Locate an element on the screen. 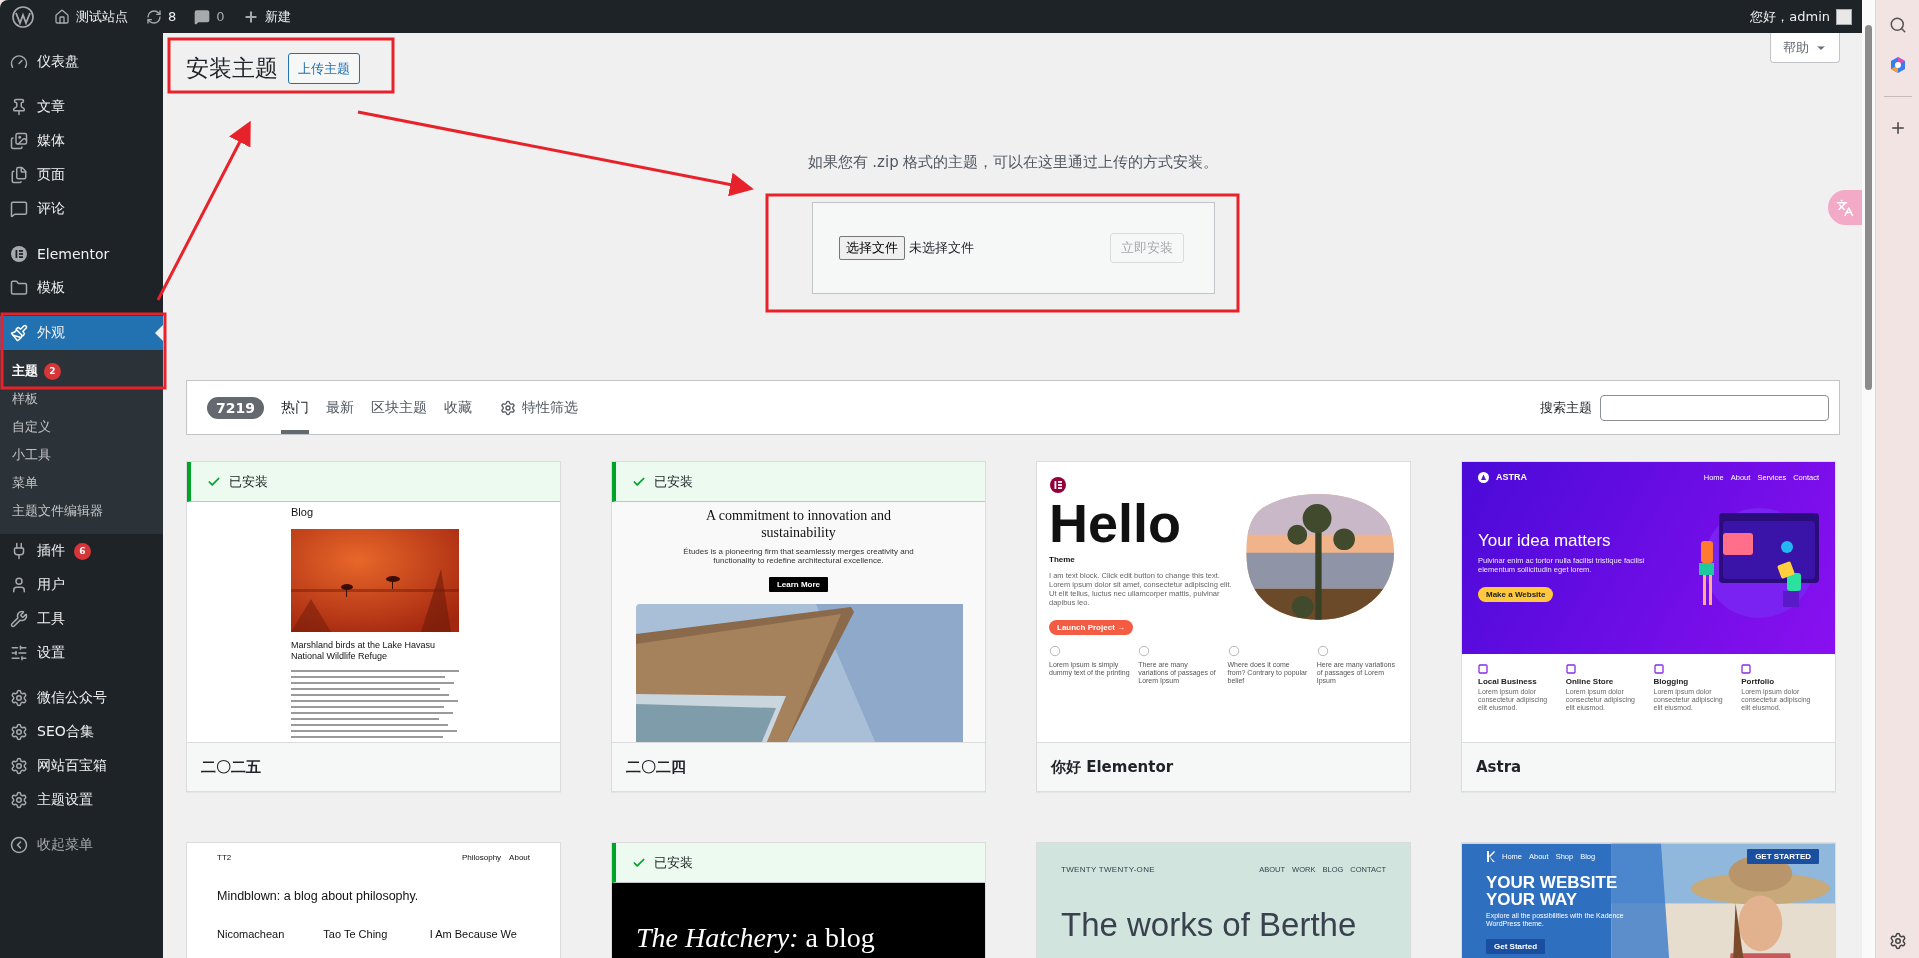  submenu-item: 主题文件编辑器 is located at coordinates (81, 511).